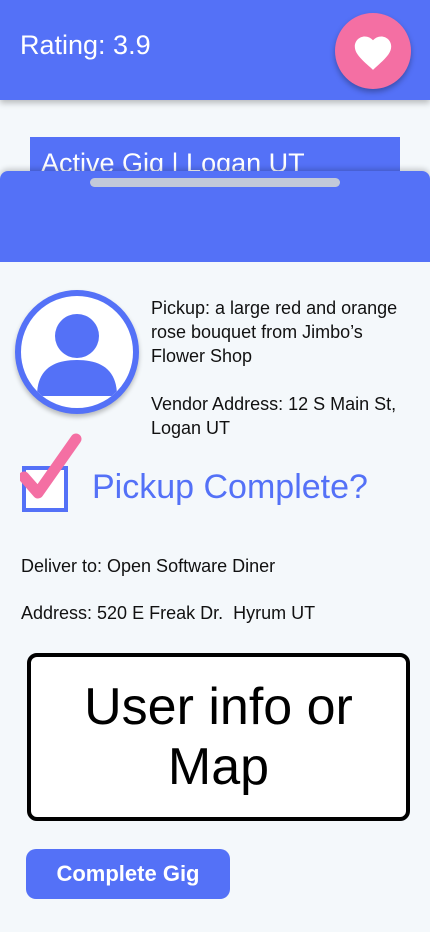  I want to click on deliver-to-text: Deliver to: Open Software Diner, so click(148, 566).